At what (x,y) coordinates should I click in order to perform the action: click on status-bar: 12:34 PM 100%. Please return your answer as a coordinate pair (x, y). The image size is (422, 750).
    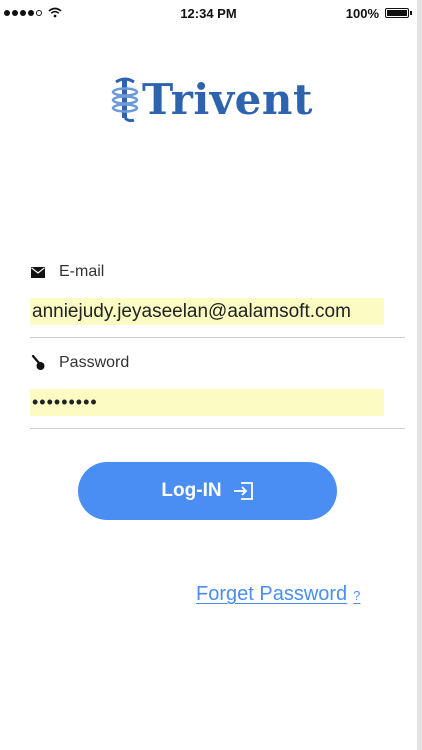
    Looking at the image, I should click on (208, 14).